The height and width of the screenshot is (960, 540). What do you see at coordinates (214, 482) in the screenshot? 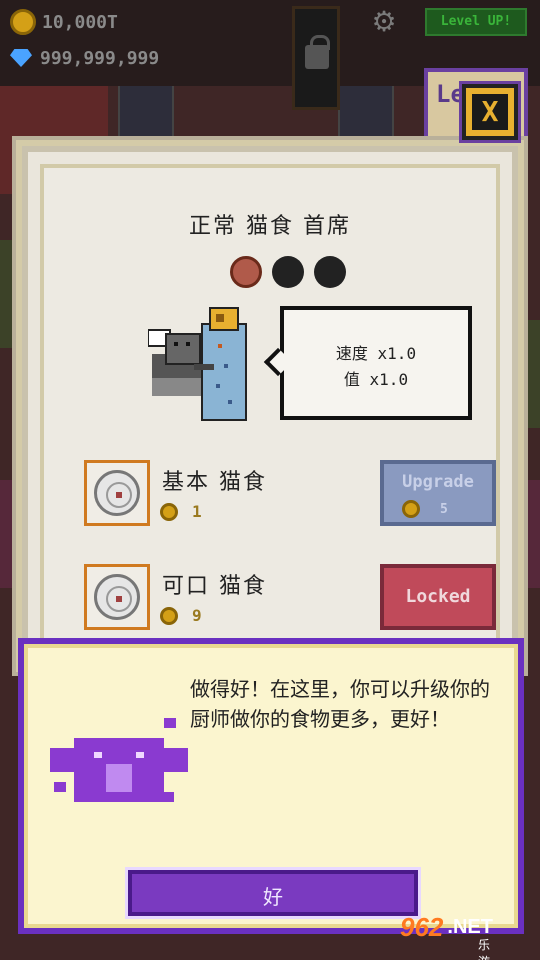
I see `food-name: 基本 猫食` at bounding box center [214, 482].